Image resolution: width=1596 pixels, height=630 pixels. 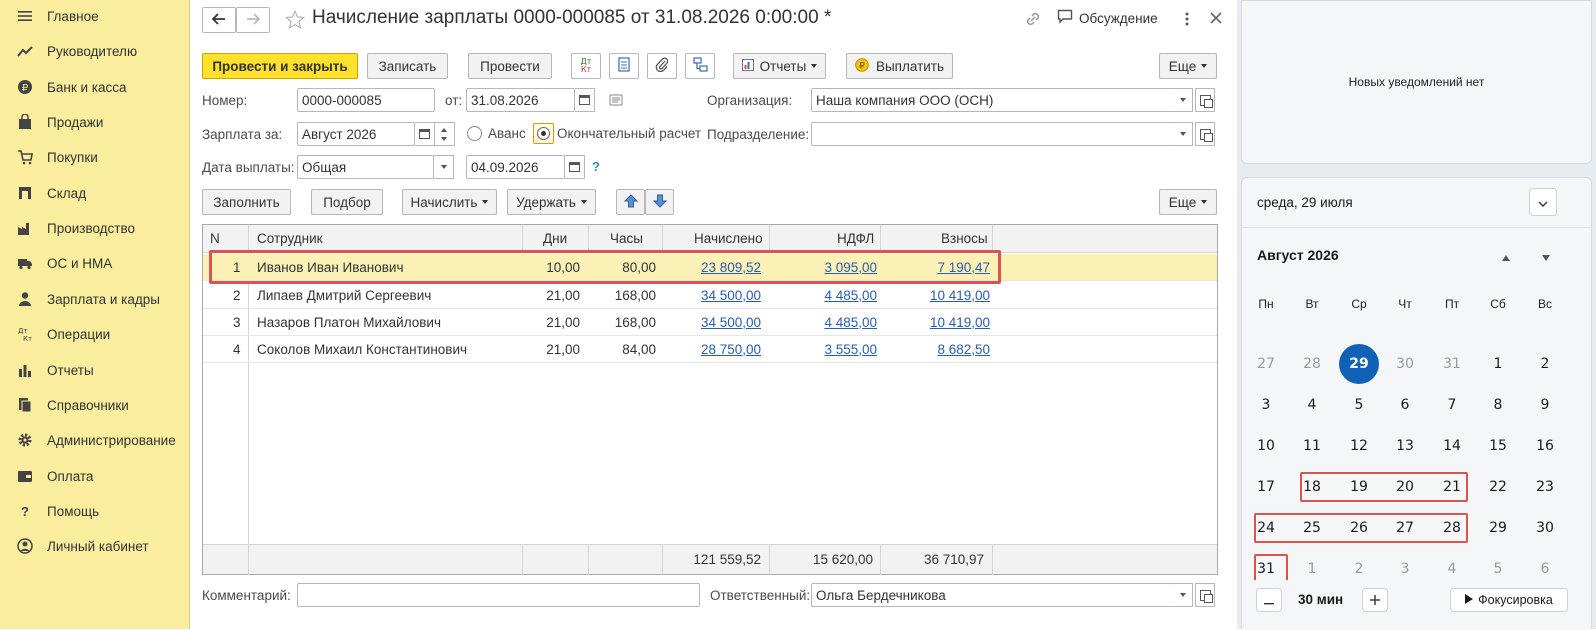 What do you see at coordinates (1545, 405) in the screenshot?
I see `calendar-day: 9` at bounding box center [1545, 405].